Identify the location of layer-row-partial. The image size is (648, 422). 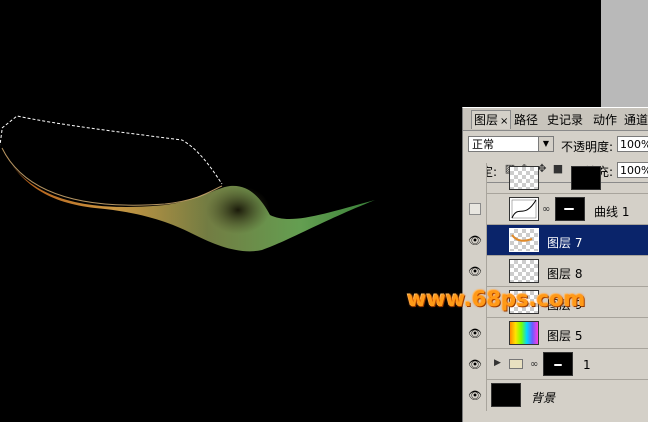
(555, 178).